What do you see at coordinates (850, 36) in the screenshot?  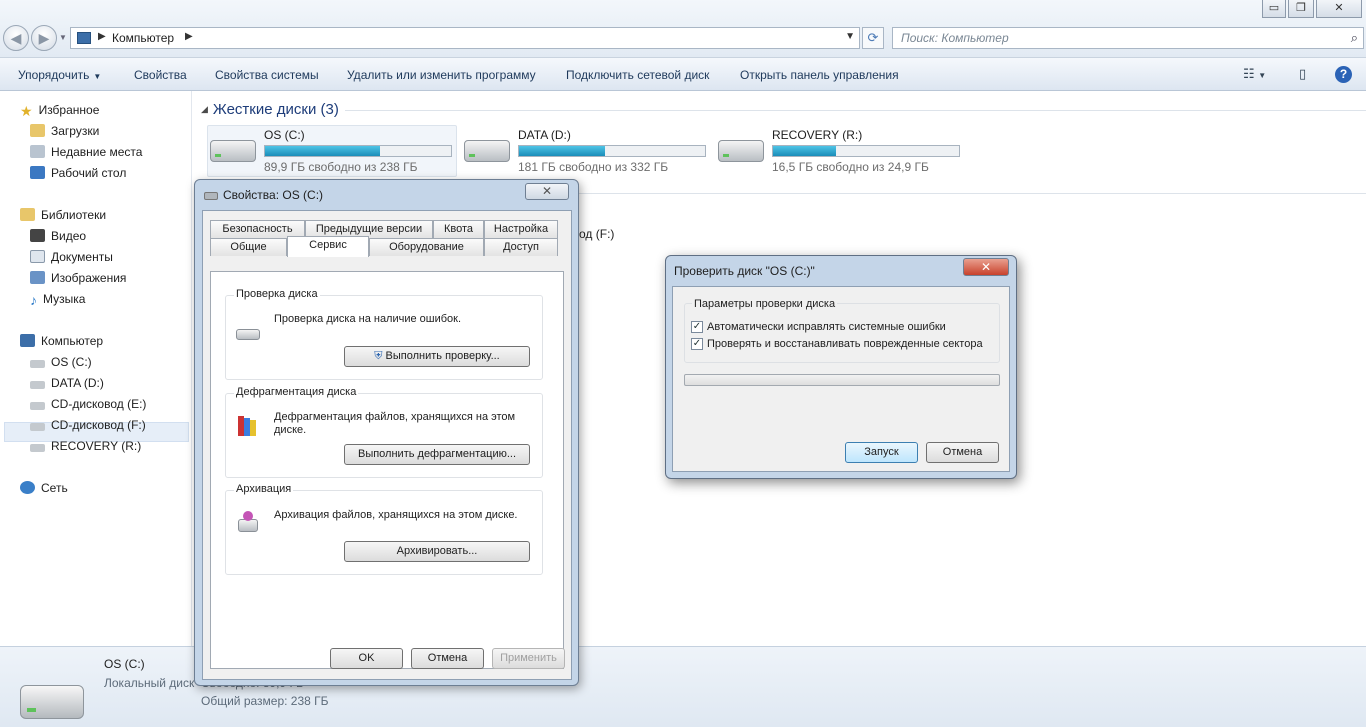 I see `address-dropdown-icon: ▼` at bounding box center [850, 36].